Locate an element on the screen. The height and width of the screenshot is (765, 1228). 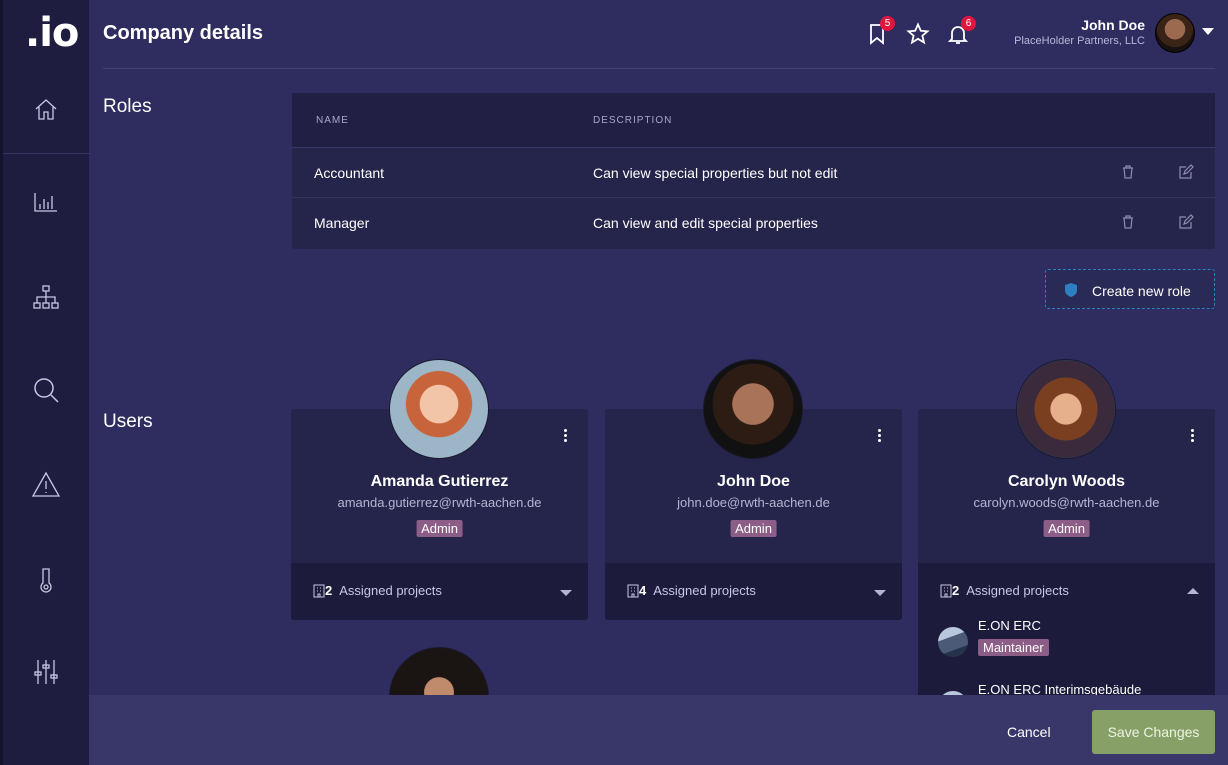
assigned-projects-summary: 4 Assigned projects is located at coordinates (691, 590).